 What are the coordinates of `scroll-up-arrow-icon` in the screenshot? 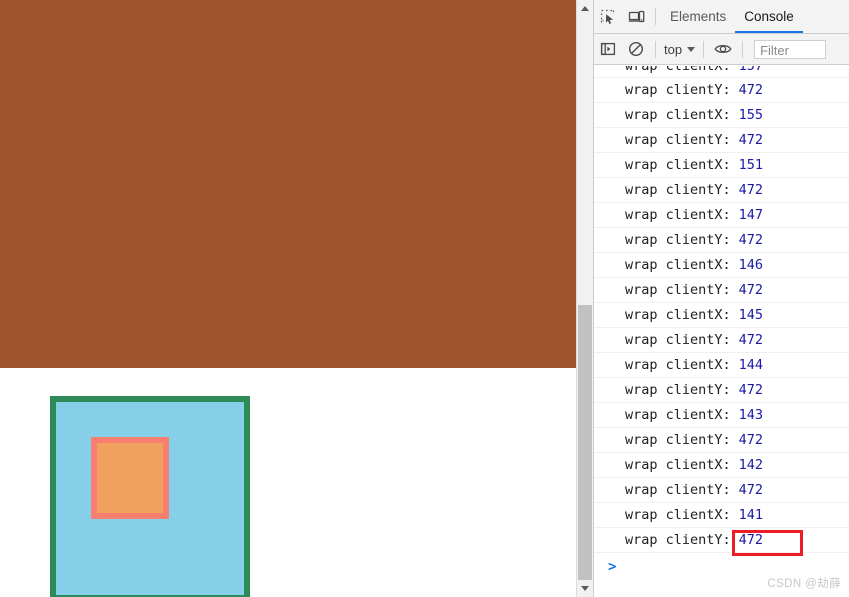 It's located at (585, 8).